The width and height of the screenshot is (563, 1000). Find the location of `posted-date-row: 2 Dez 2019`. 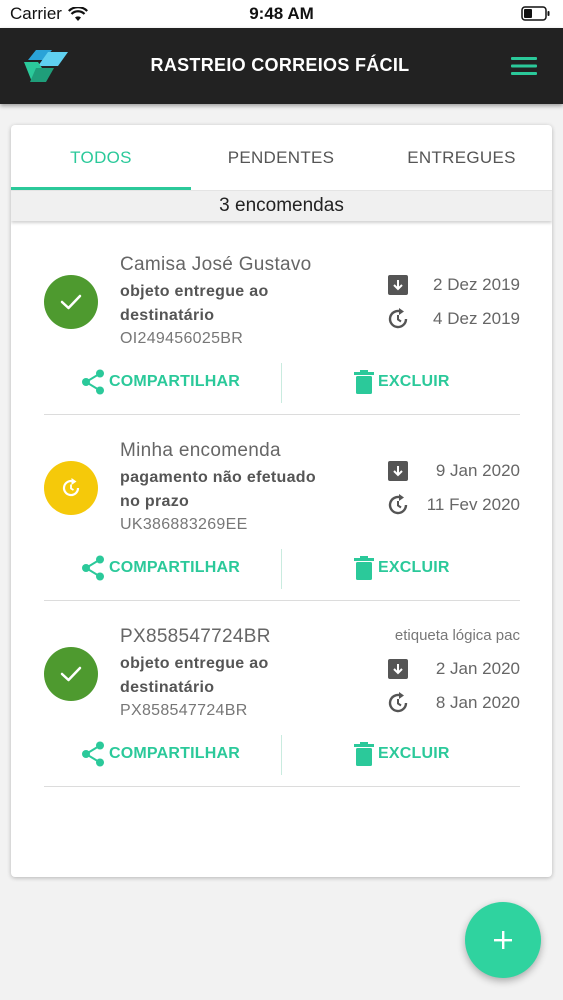

posted-date-row: 2 Dez 2019 is located at coordinates (453, 285).